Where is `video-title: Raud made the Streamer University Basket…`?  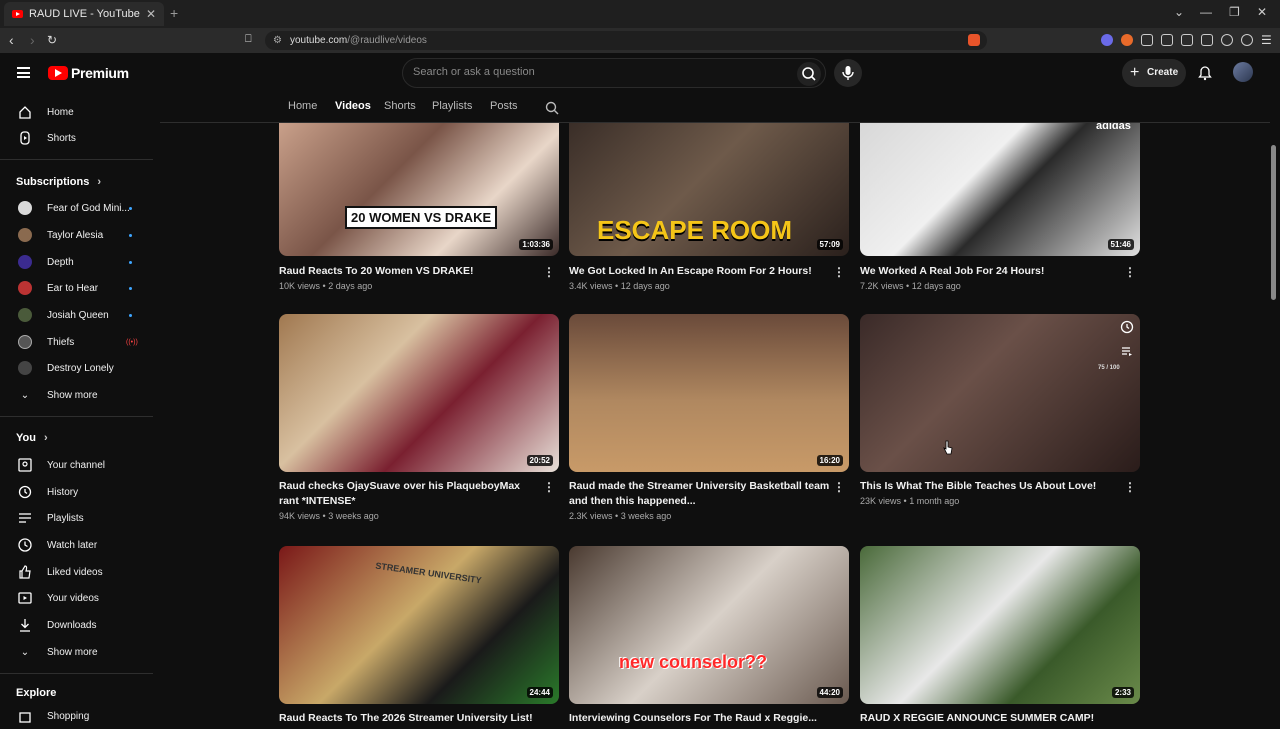 video-title: Raud made the Streamer University Basket… is located at coordinates (700, 494).